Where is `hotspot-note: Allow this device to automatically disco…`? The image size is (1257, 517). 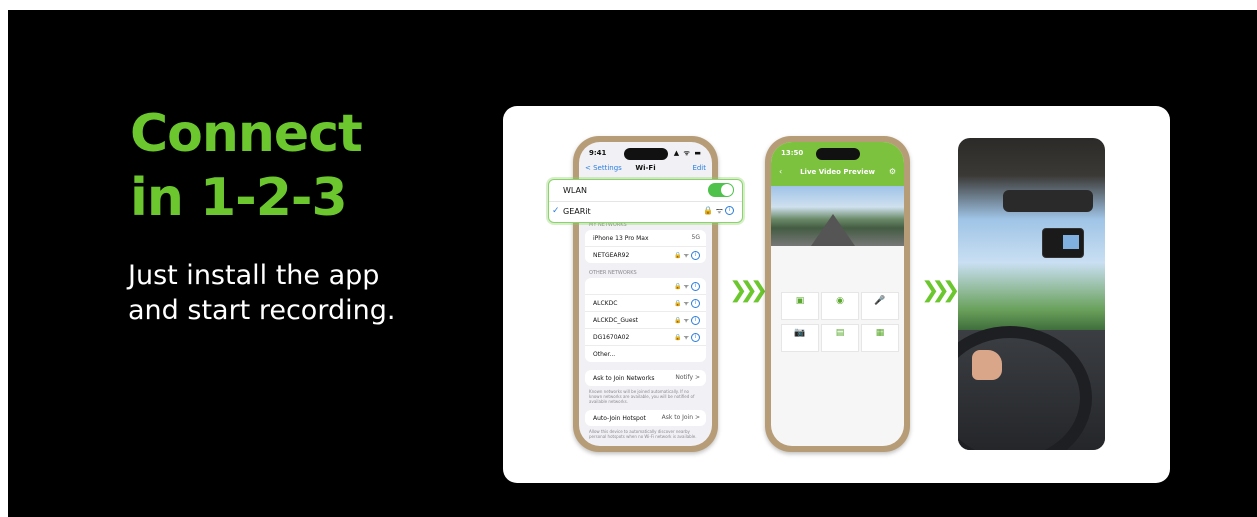
hotspot-note: Allow this device to automatically disco… is located at coordinates (643, 434).